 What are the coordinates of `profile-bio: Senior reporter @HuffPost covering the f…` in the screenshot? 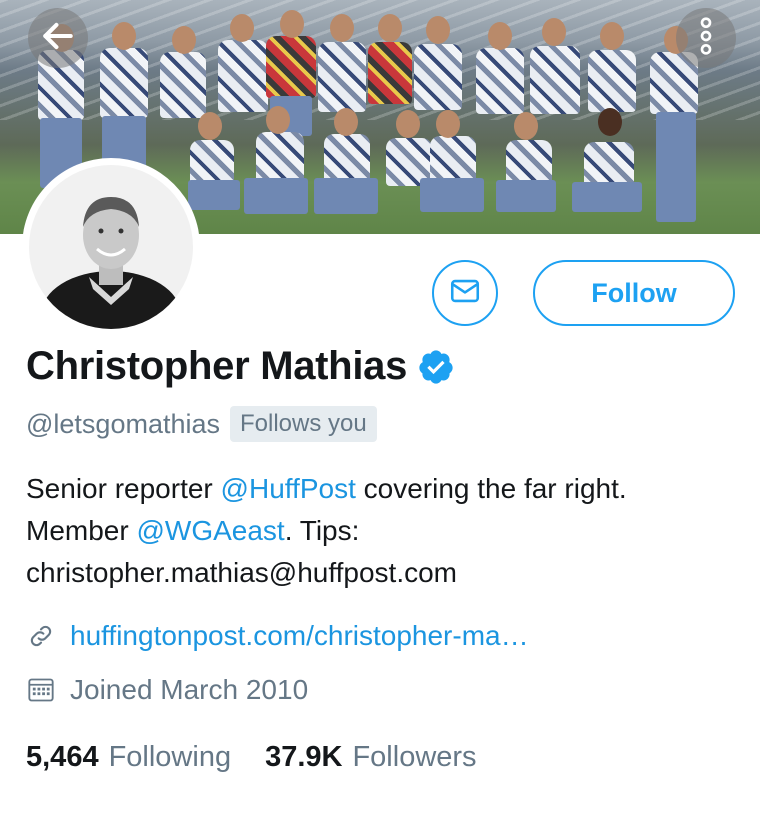 It's located at (376, 531).